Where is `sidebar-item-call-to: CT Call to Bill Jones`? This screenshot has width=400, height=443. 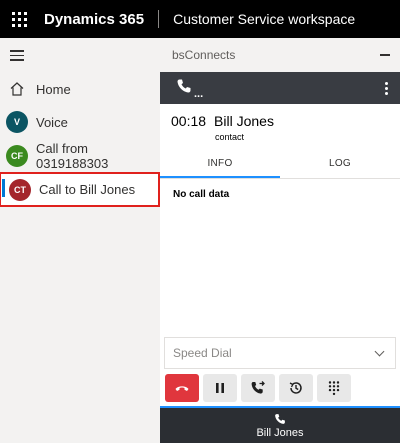
sidebar-item-call-to: CT Call to Bill Jones is located at coordinates (80, 189).